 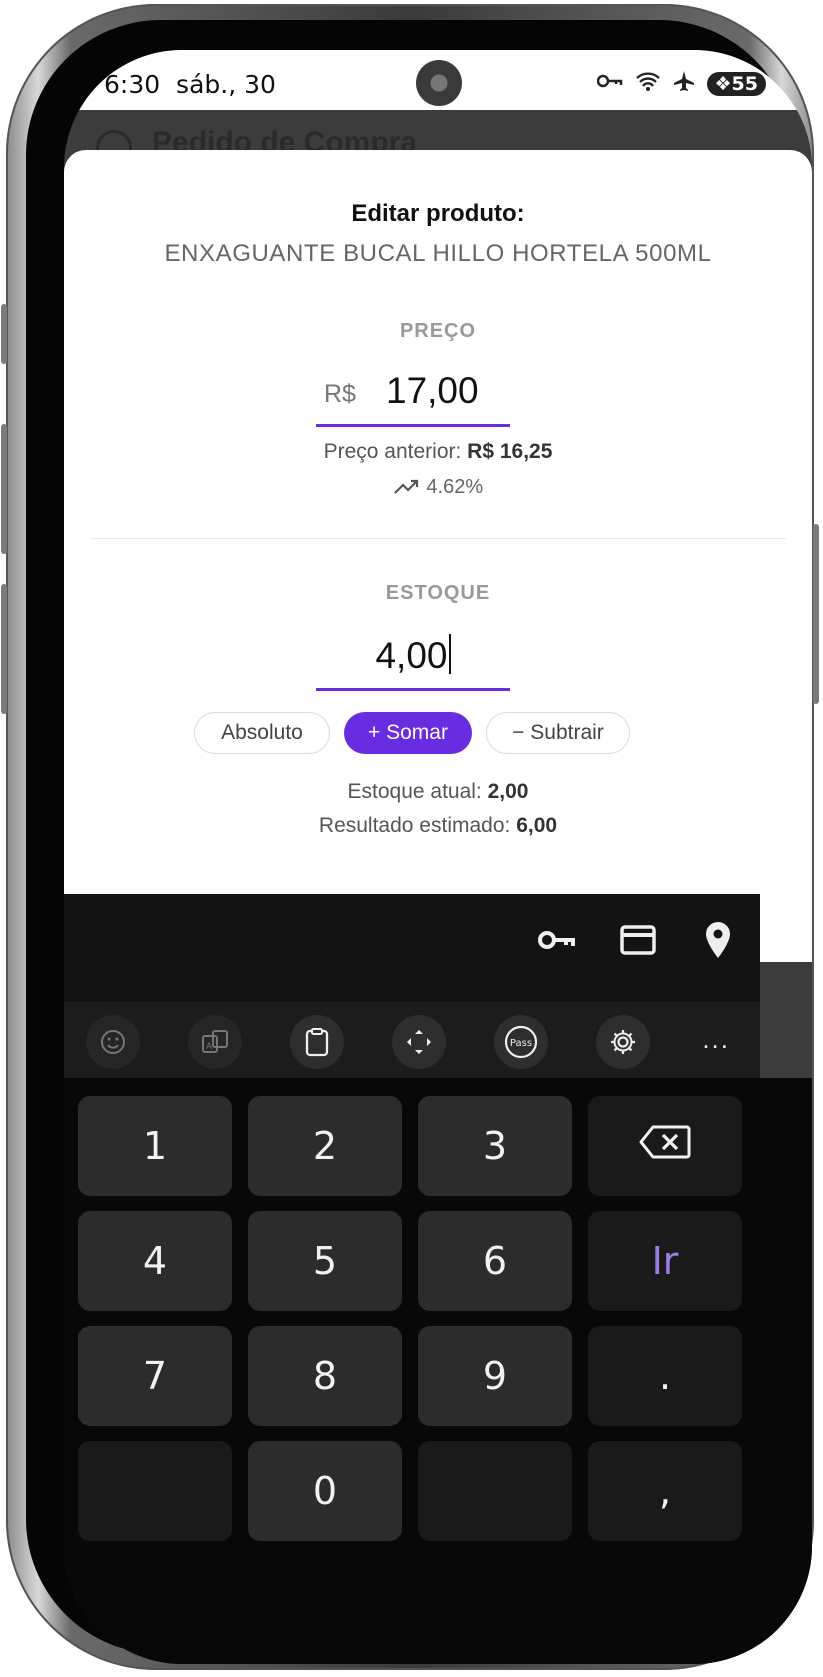 What do you see at coordinates (226, 84) in the screenshot?
I see `date: sáb., 30` at bounding box center [226, 84].